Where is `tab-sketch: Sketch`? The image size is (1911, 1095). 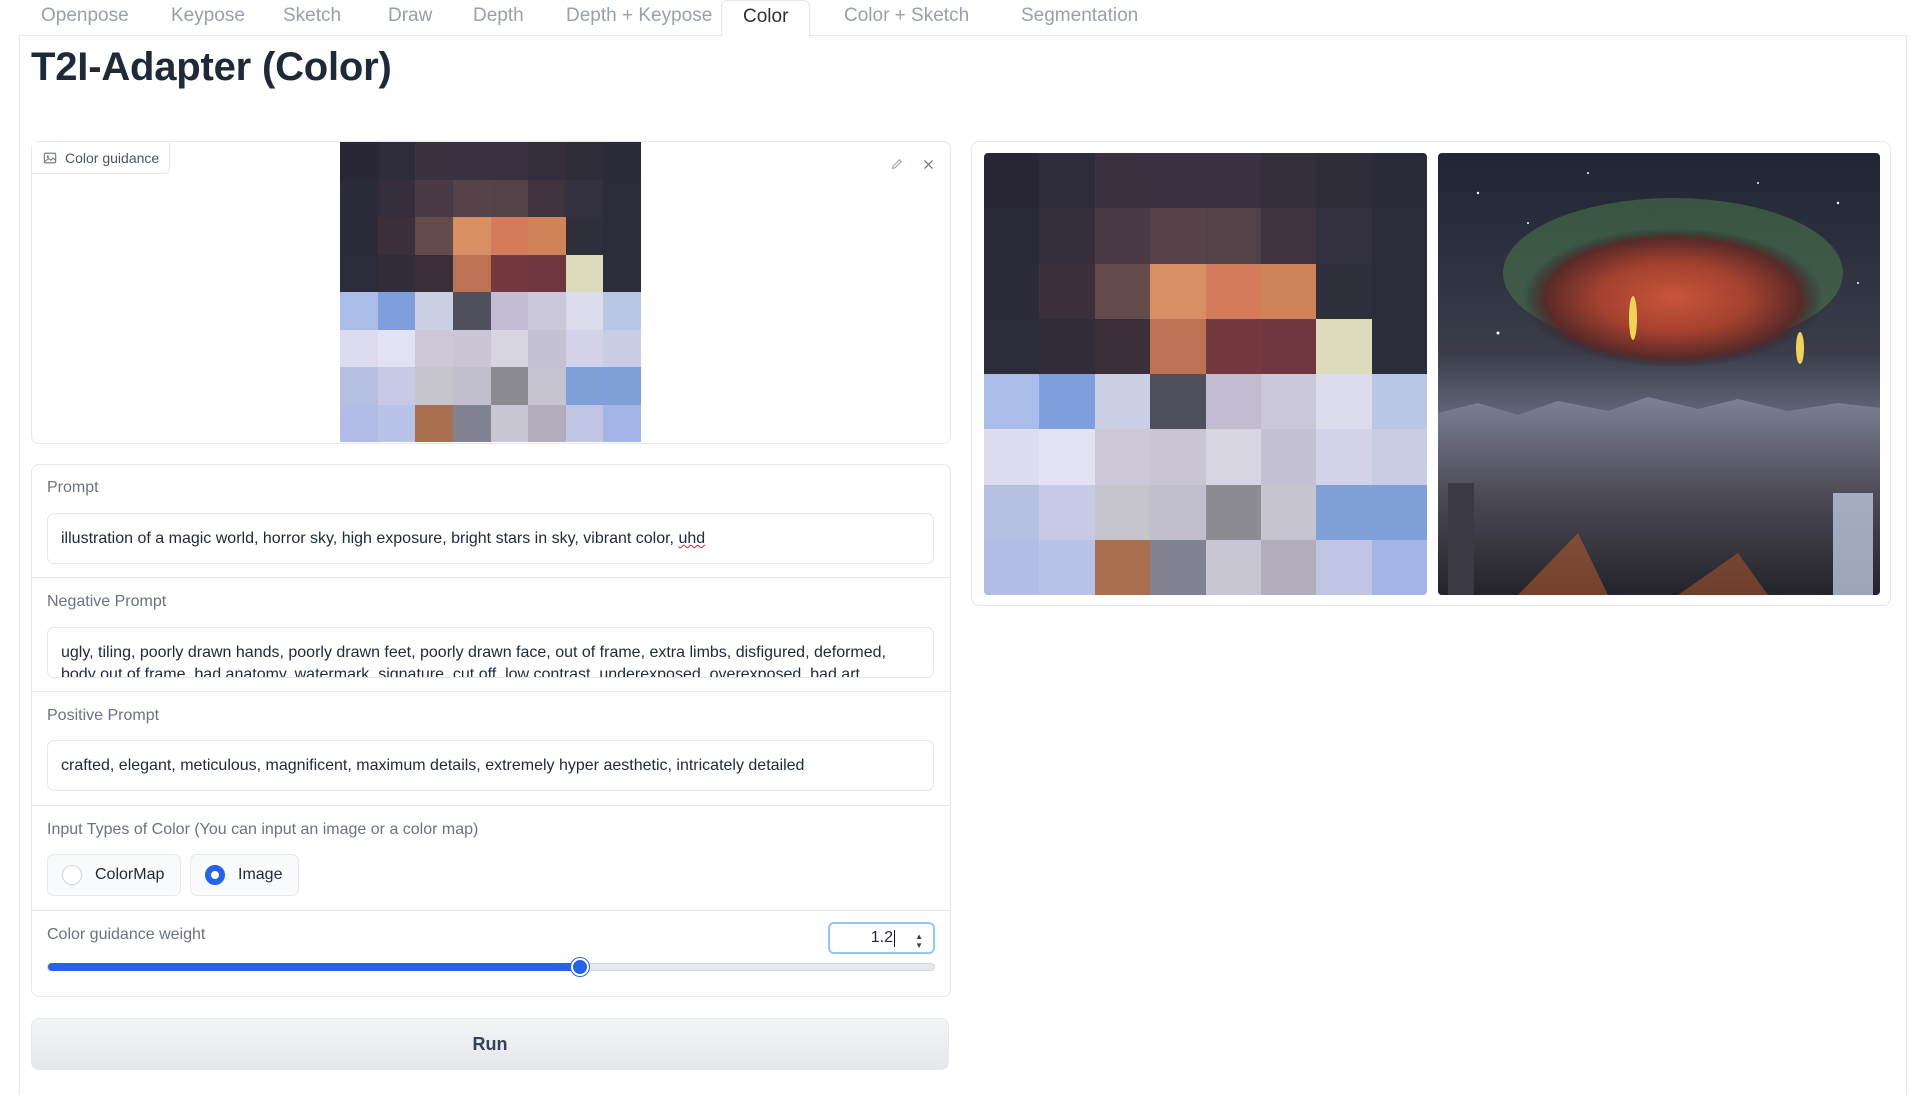
tab-sketch: Sketch is located at coordinates (312, 18).